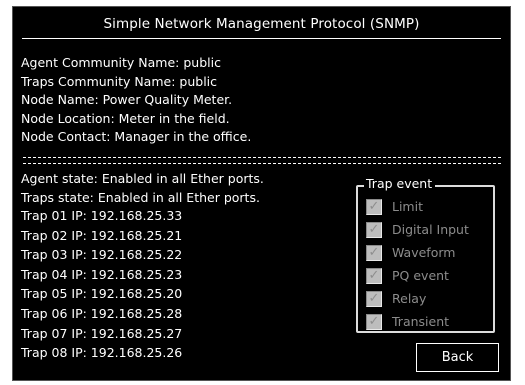 The width and height of the screenshot is (525, 385). Describe the element at coordinates (409, 298) in the screenshot. I see `relay-label: Relay` at that location.